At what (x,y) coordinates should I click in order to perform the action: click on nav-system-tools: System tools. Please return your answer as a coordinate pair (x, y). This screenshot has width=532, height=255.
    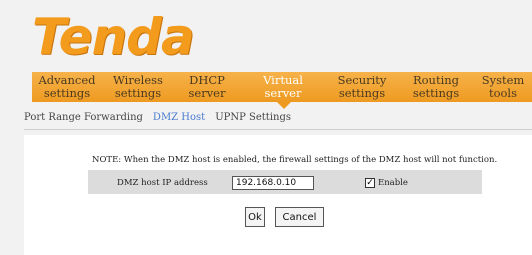
    Looking at the image, I should click on (503, 87).